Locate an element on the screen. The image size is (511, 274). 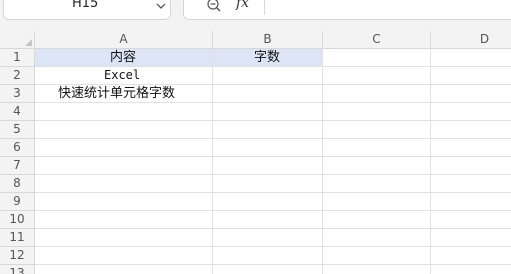
formula-bar: H15 fx is located at coordinates (255, 11).